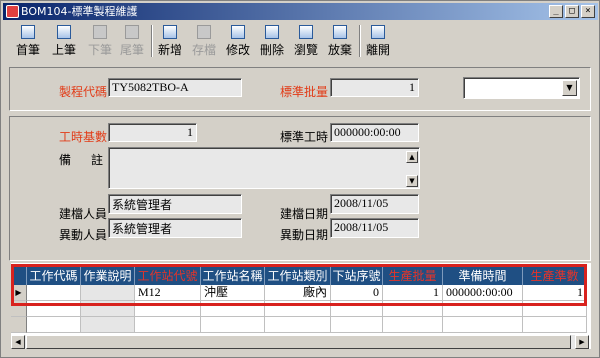 The image size is (600, 358). I want to click on first-record-button: 首筆, so click(28, 41).